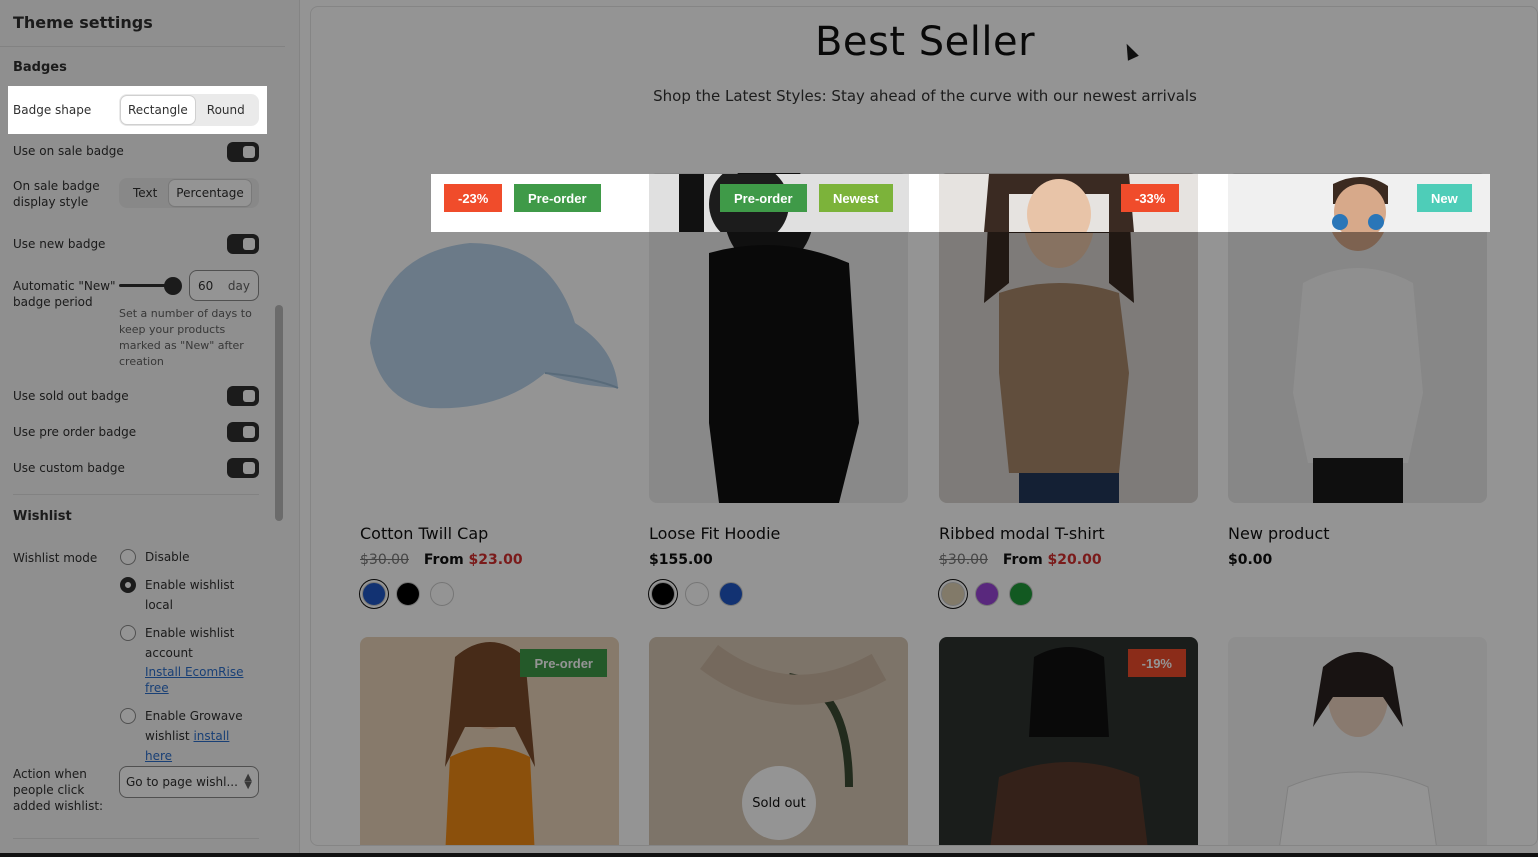 The width and height of the screenshot is (1538, 857). I want to click on on-sale-style-segmented: Text Percentage, so click(189, 193).